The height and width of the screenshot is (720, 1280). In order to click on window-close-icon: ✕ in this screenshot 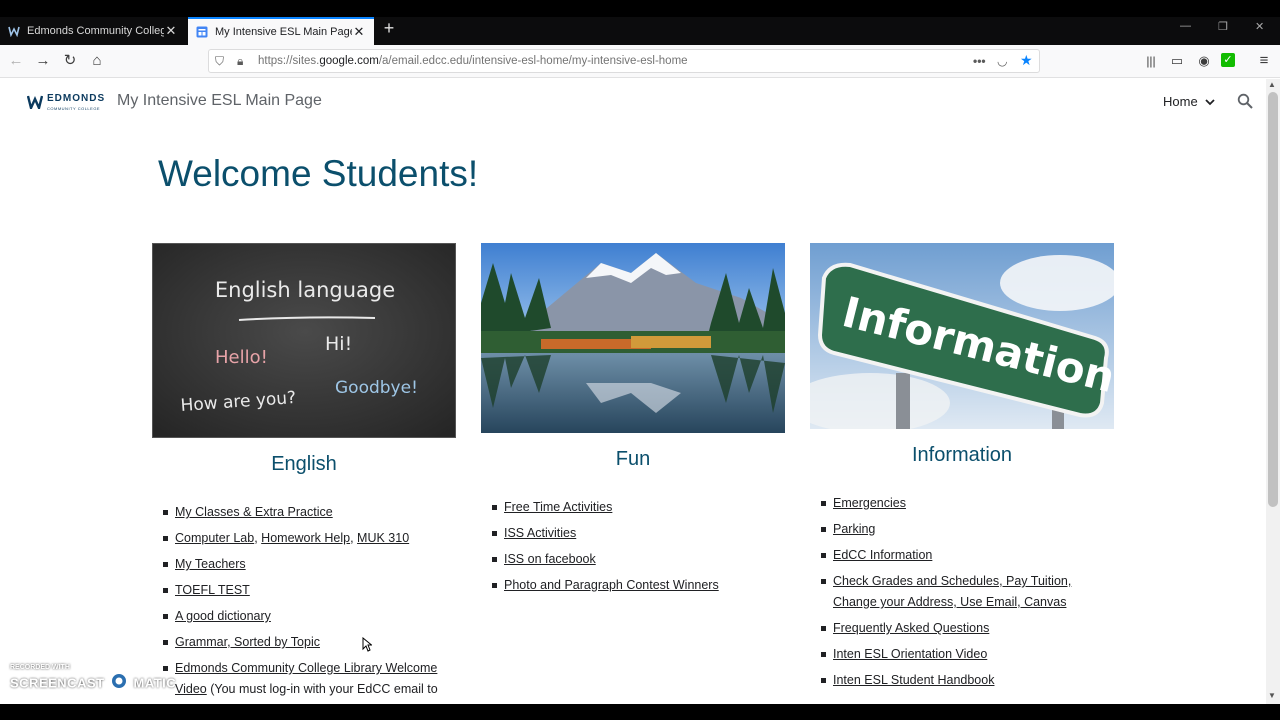, I will do `click(1259, 26)`.